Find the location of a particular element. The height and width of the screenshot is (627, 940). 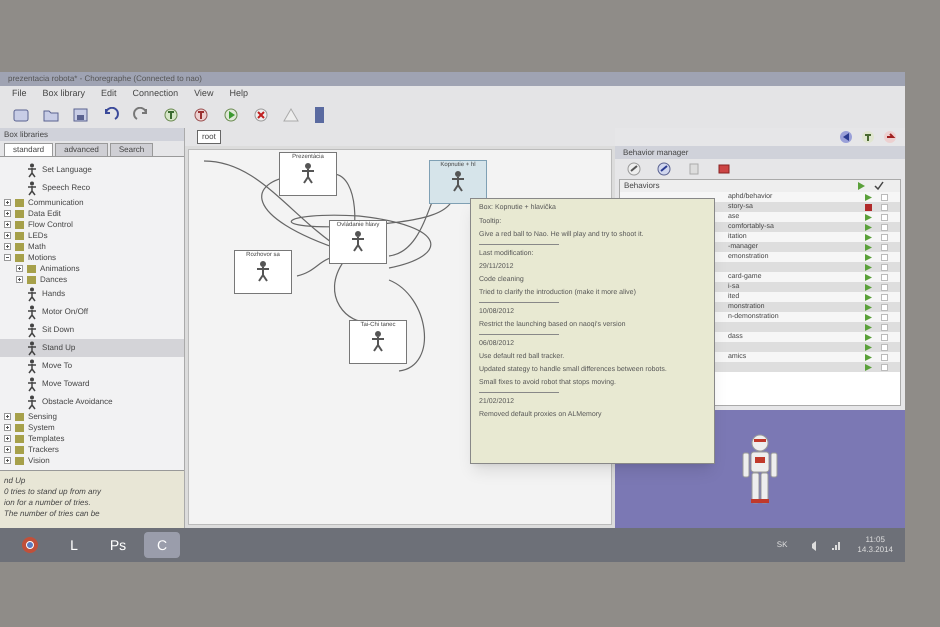

tree-item: Obstacle Avoidance is located at coordinates (77, 402).